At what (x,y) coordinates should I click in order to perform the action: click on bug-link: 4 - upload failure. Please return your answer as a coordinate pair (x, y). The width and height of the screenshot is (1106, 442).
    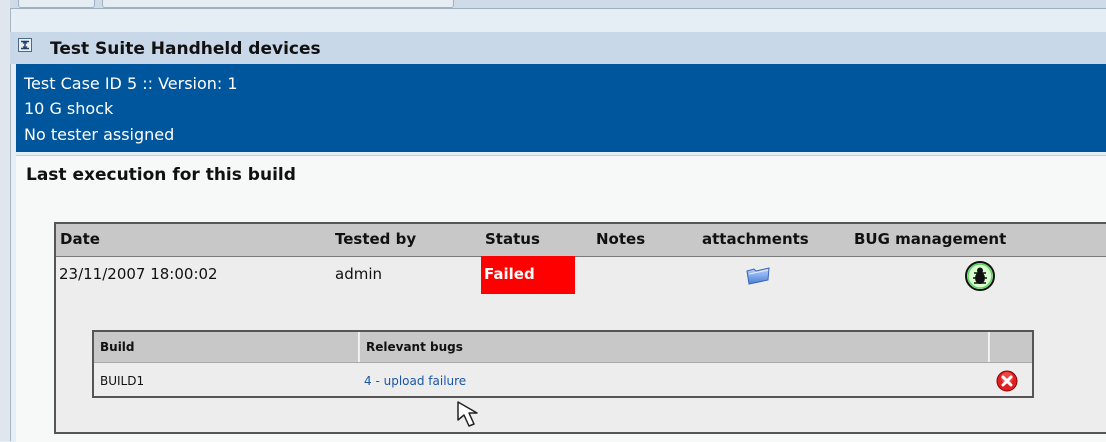
    Looking at the image, I should click on (415, 381).